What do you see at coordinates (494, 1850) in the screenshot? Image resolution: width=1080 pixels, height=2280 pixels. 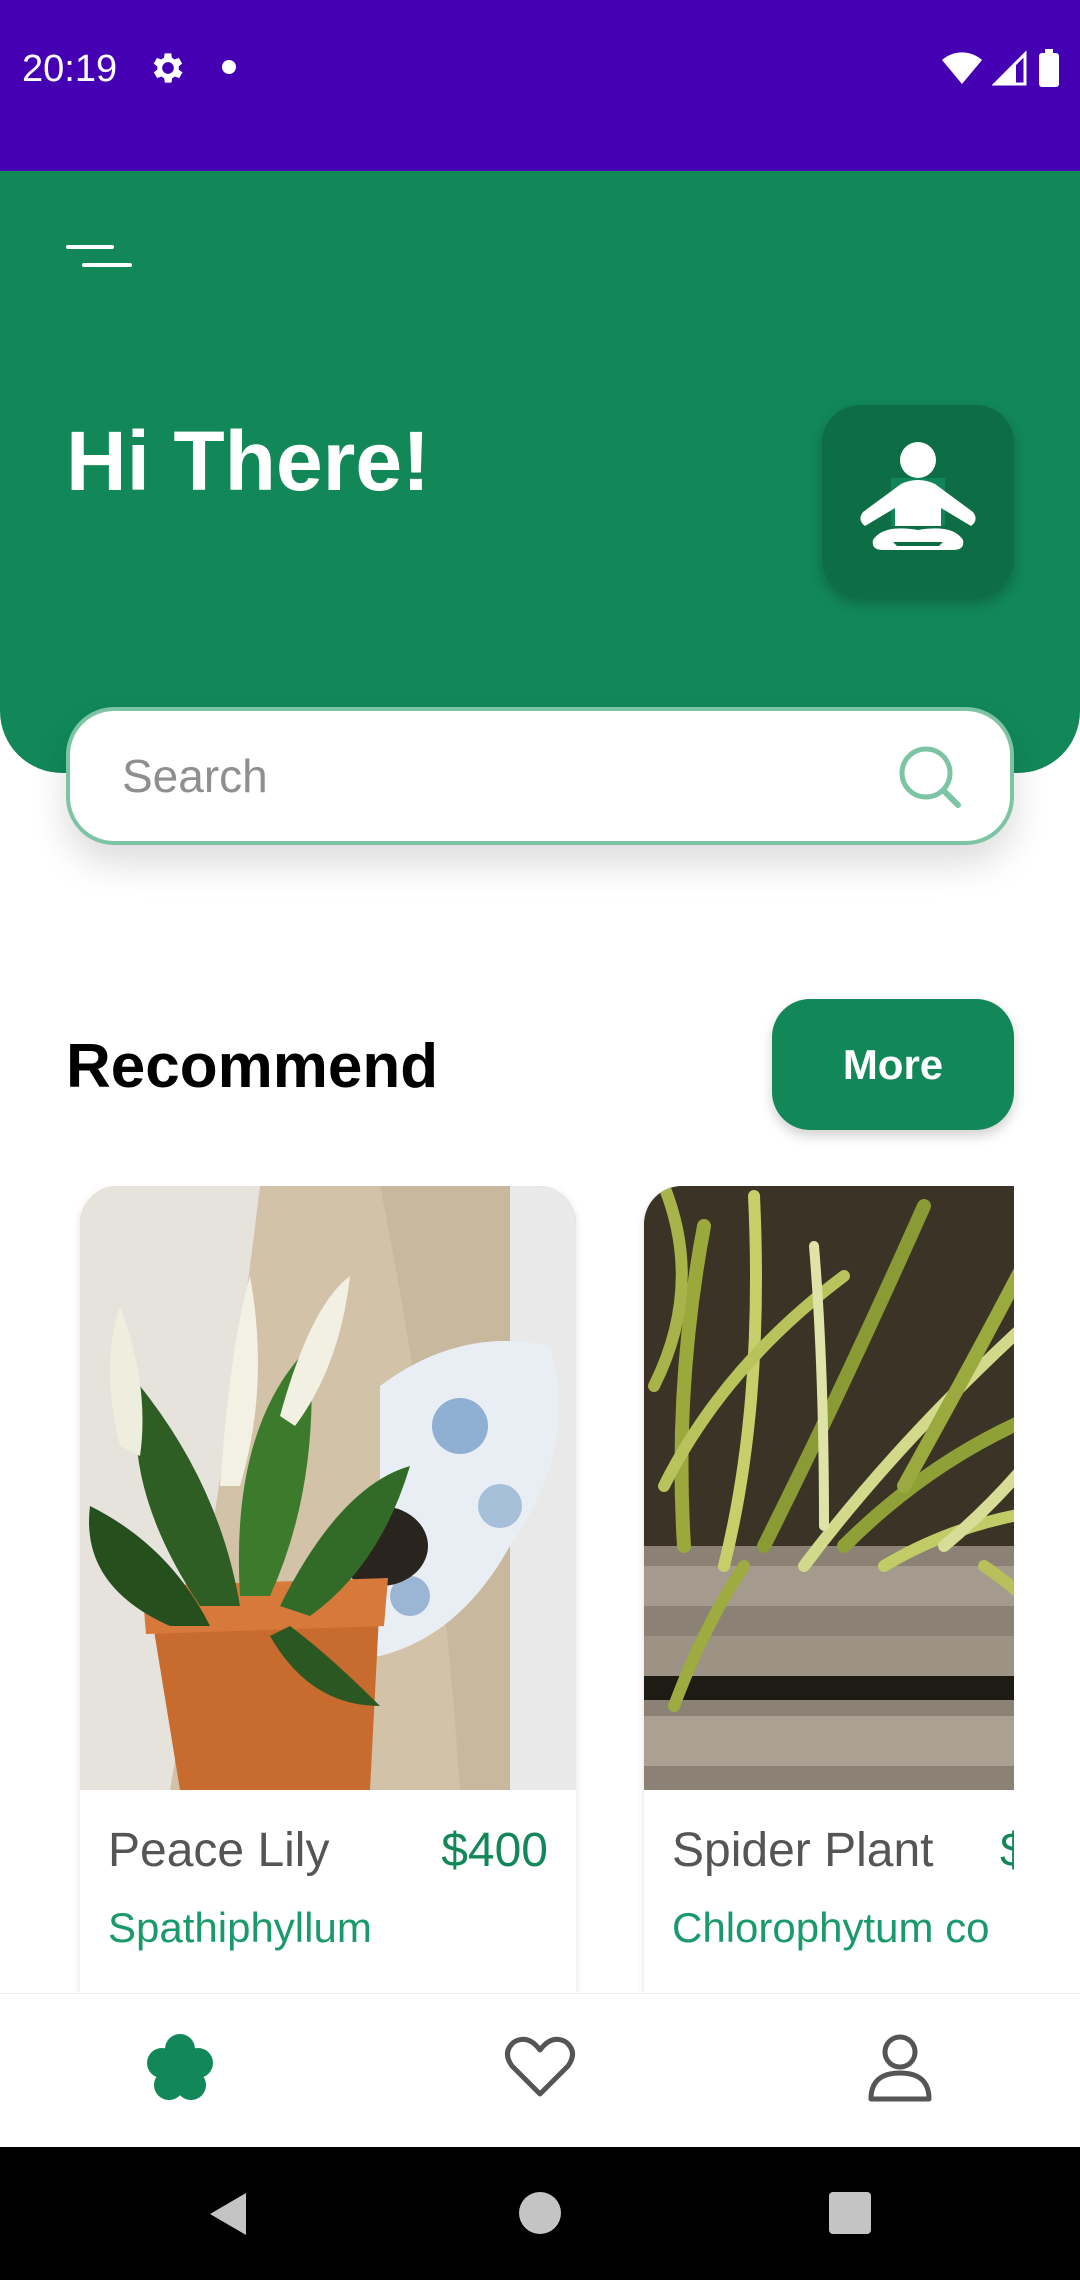 I see `card-price: $400` at bounding box center [494, 1850].